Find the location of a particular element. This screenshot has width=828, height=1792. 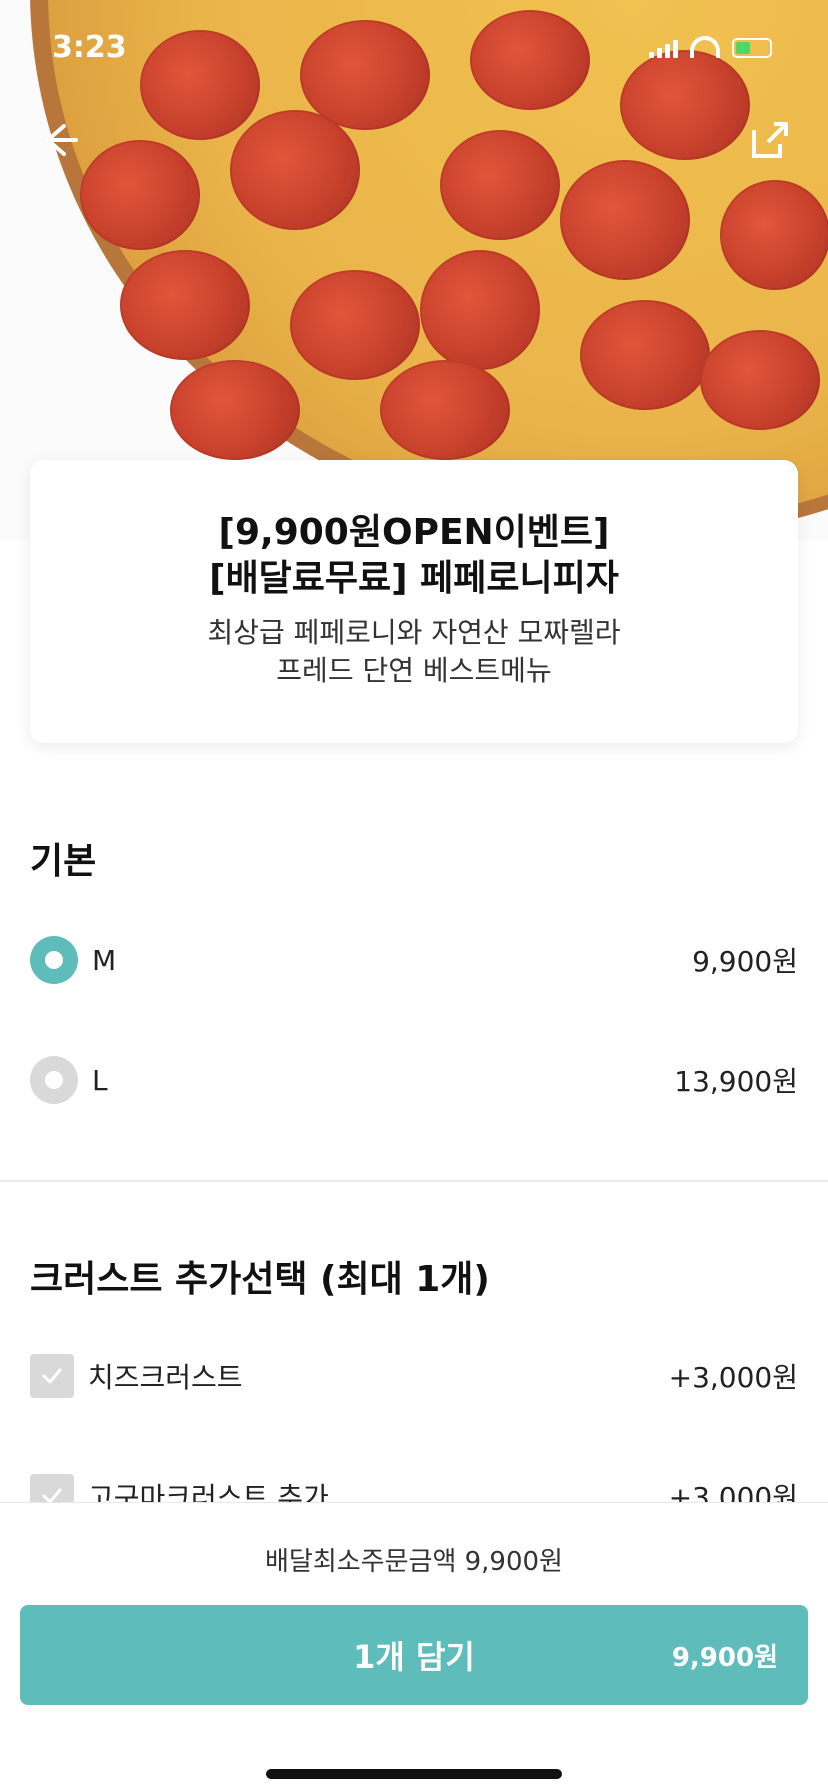

add-to-cart-label: 1개 담기 is located at coordinates (414, 1657).